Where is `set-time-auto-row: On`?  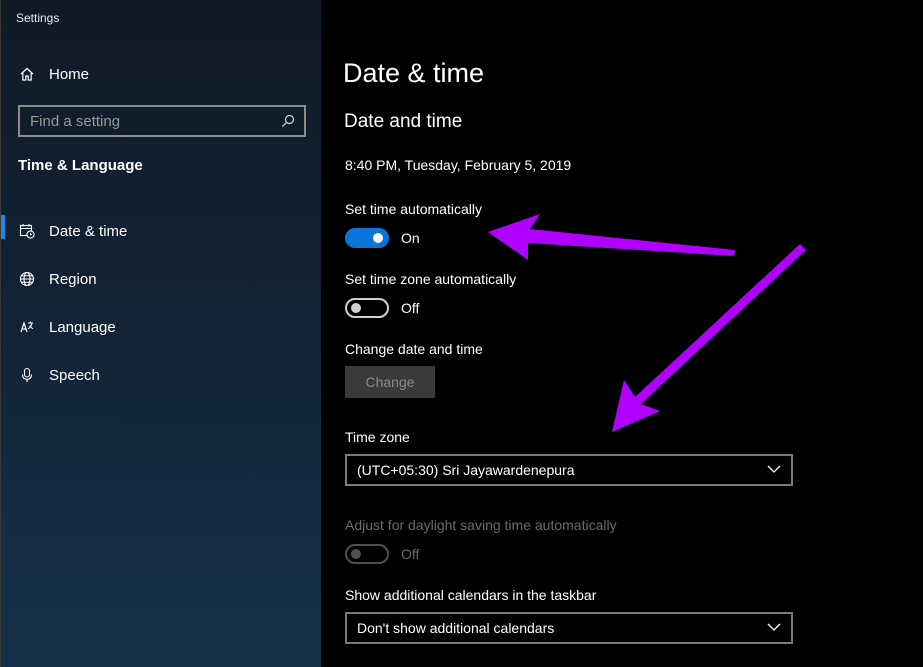
set-time-auto-row: On is located at coordinates (382, 238).